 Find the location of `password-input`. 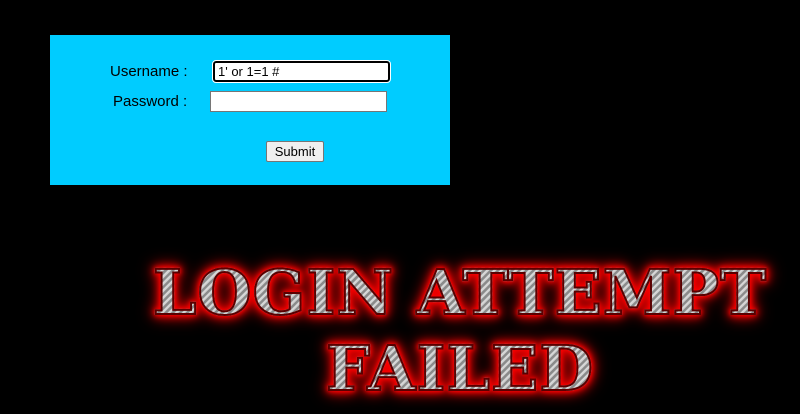

password-input is located at coordinates (298, 101).